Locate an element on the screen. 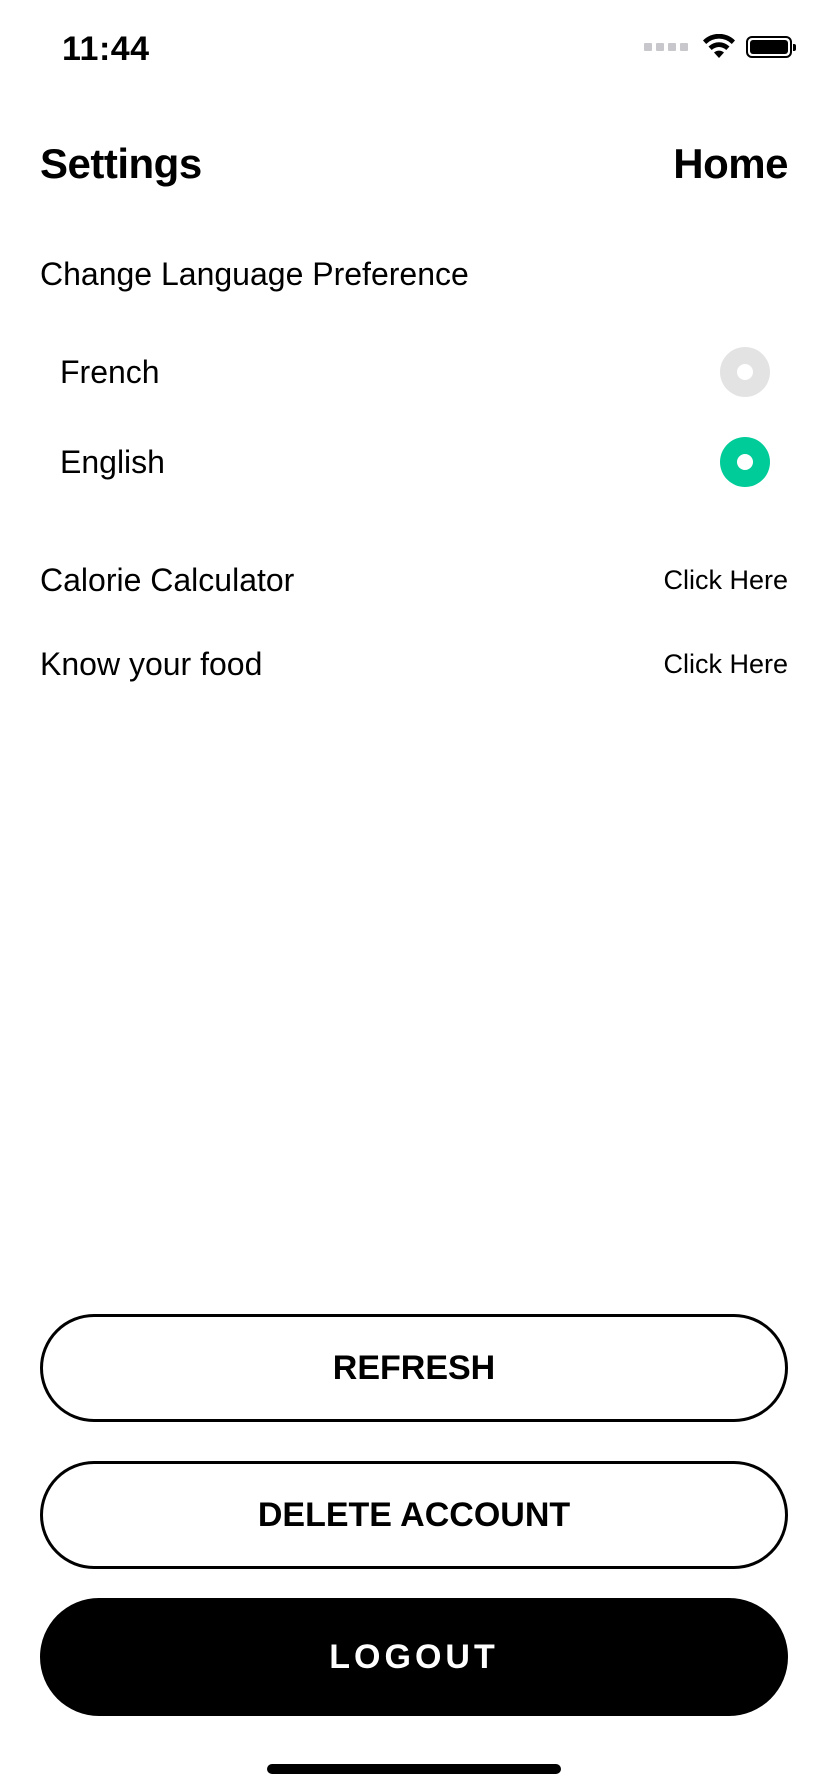  radio-selected-icon is located at coordinates (745, 462).